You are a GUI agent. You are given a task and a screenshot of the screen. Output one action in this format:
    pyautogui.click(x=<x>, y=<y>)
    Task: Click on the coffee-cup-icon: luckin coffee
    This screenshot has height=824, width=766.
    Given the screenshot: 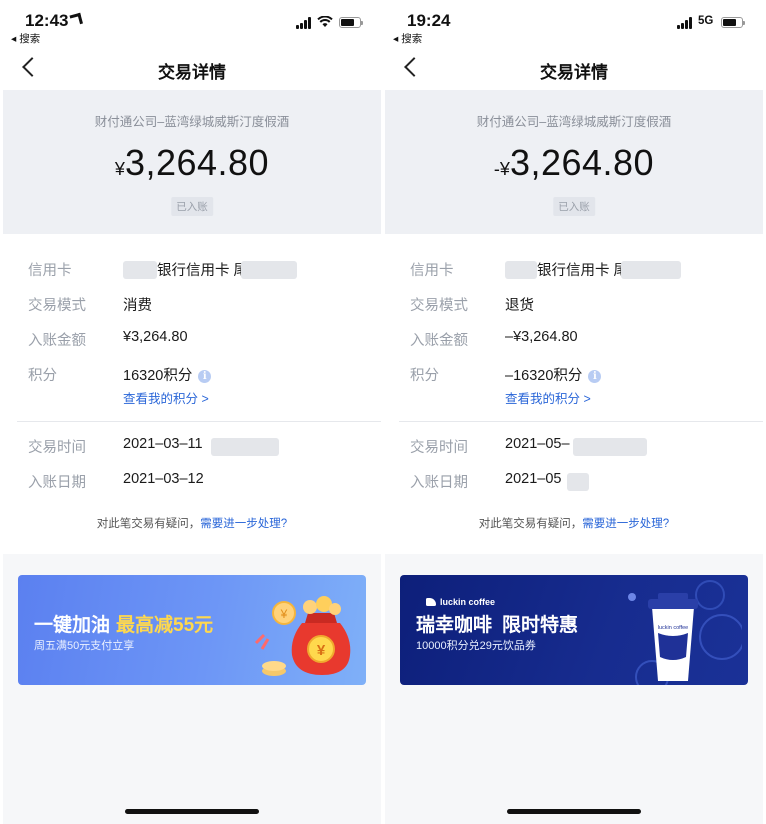 What is the action you would take?
    pyautogui.click(x=685, y=632)
    